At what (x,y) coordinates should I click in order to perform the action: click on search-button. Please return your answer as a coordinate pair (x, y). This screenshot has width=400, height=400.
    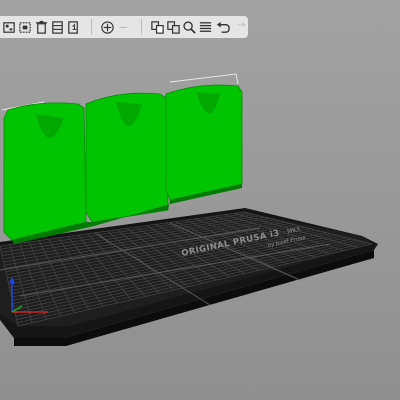
    Looking at the image, I should click on (189, 27).